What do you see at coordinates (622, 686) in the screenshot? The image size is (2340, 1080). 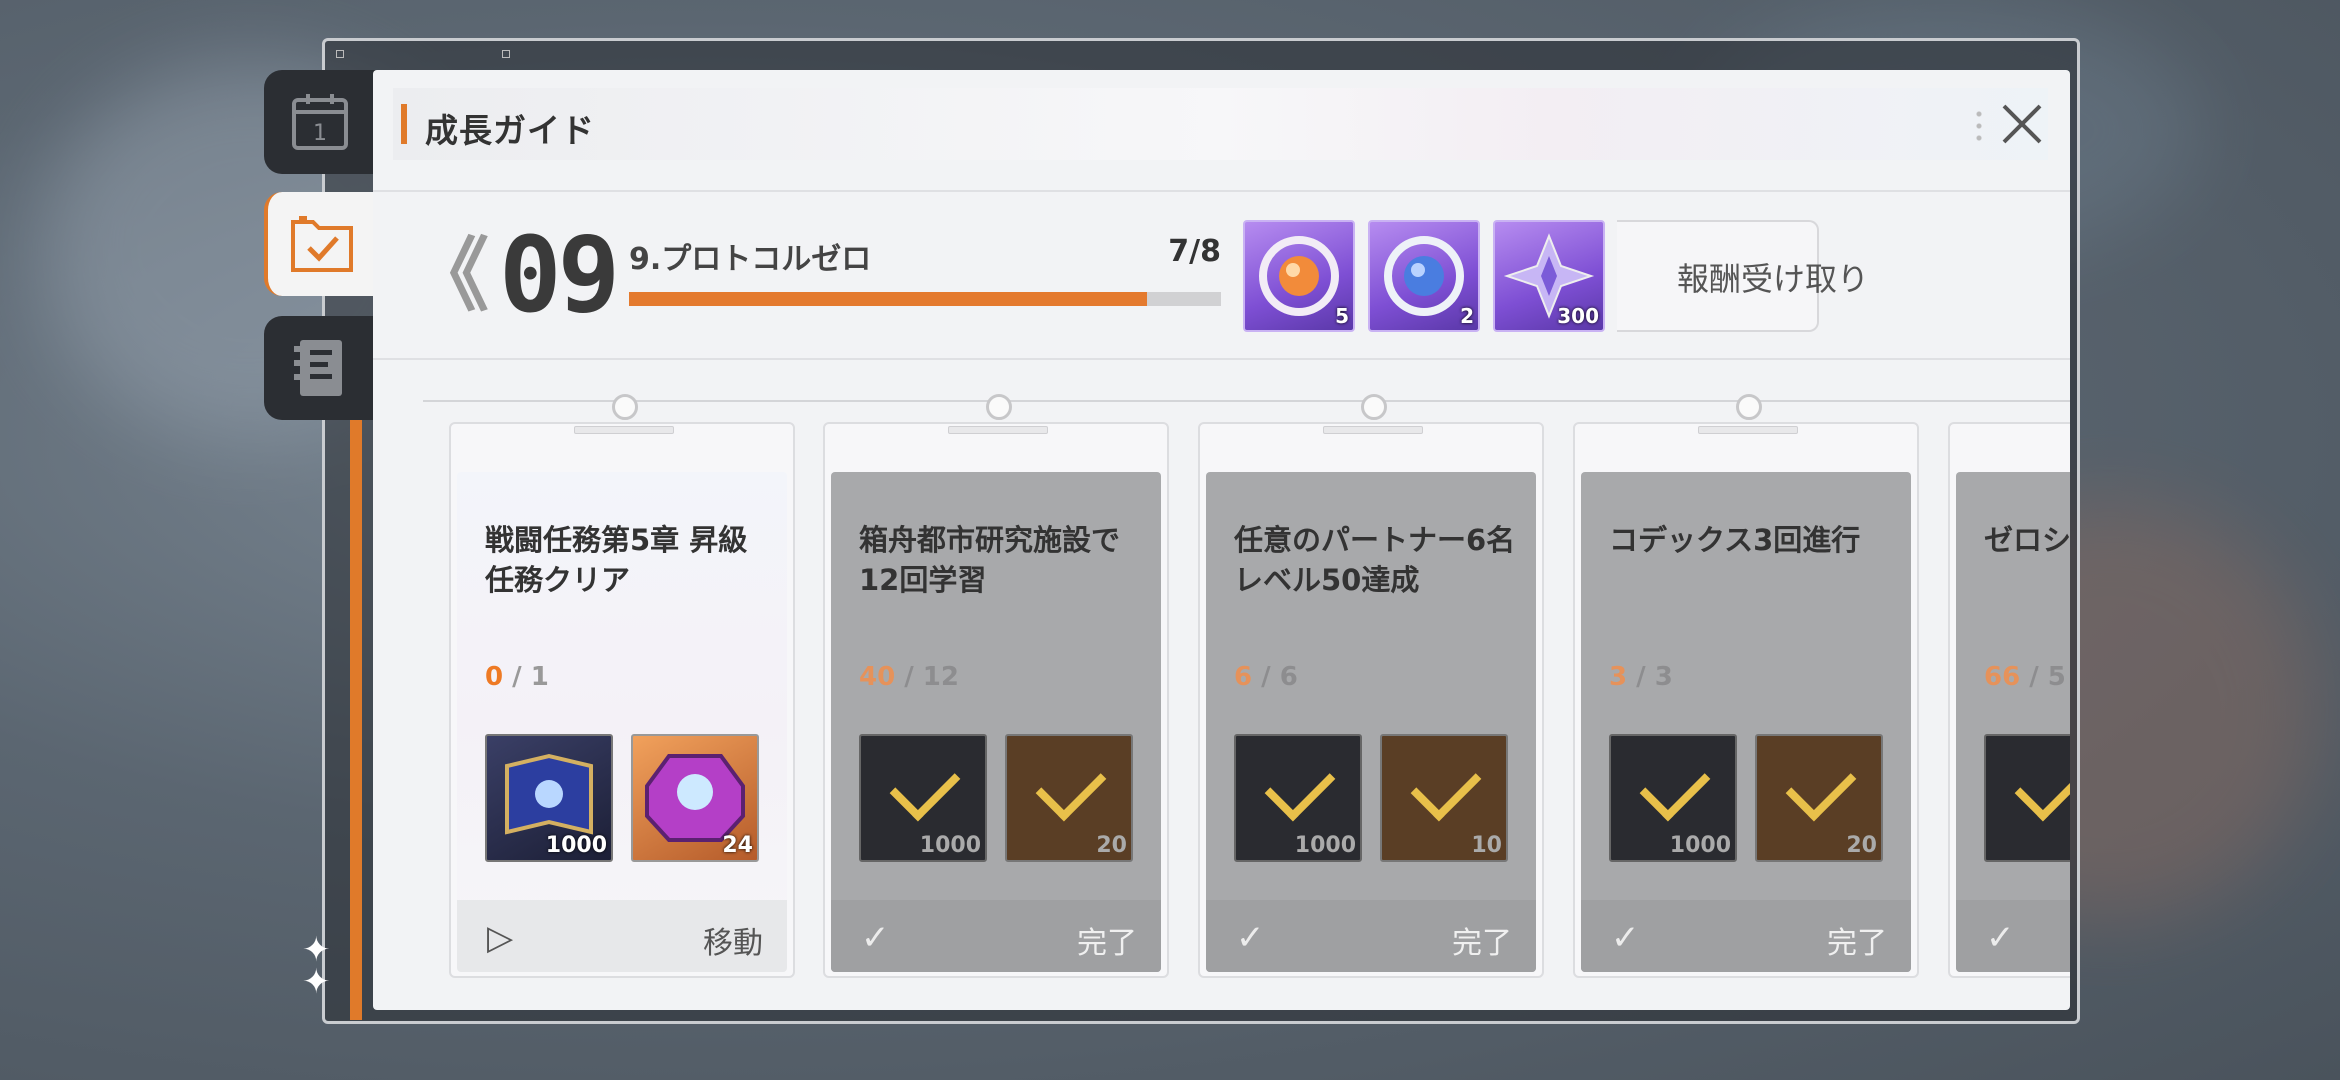 I see `task-card: 戦闘任務第5章 昇級任務クリア 0 / 1 1000 24 ▷ 移動` at bounding box center [622, 686].